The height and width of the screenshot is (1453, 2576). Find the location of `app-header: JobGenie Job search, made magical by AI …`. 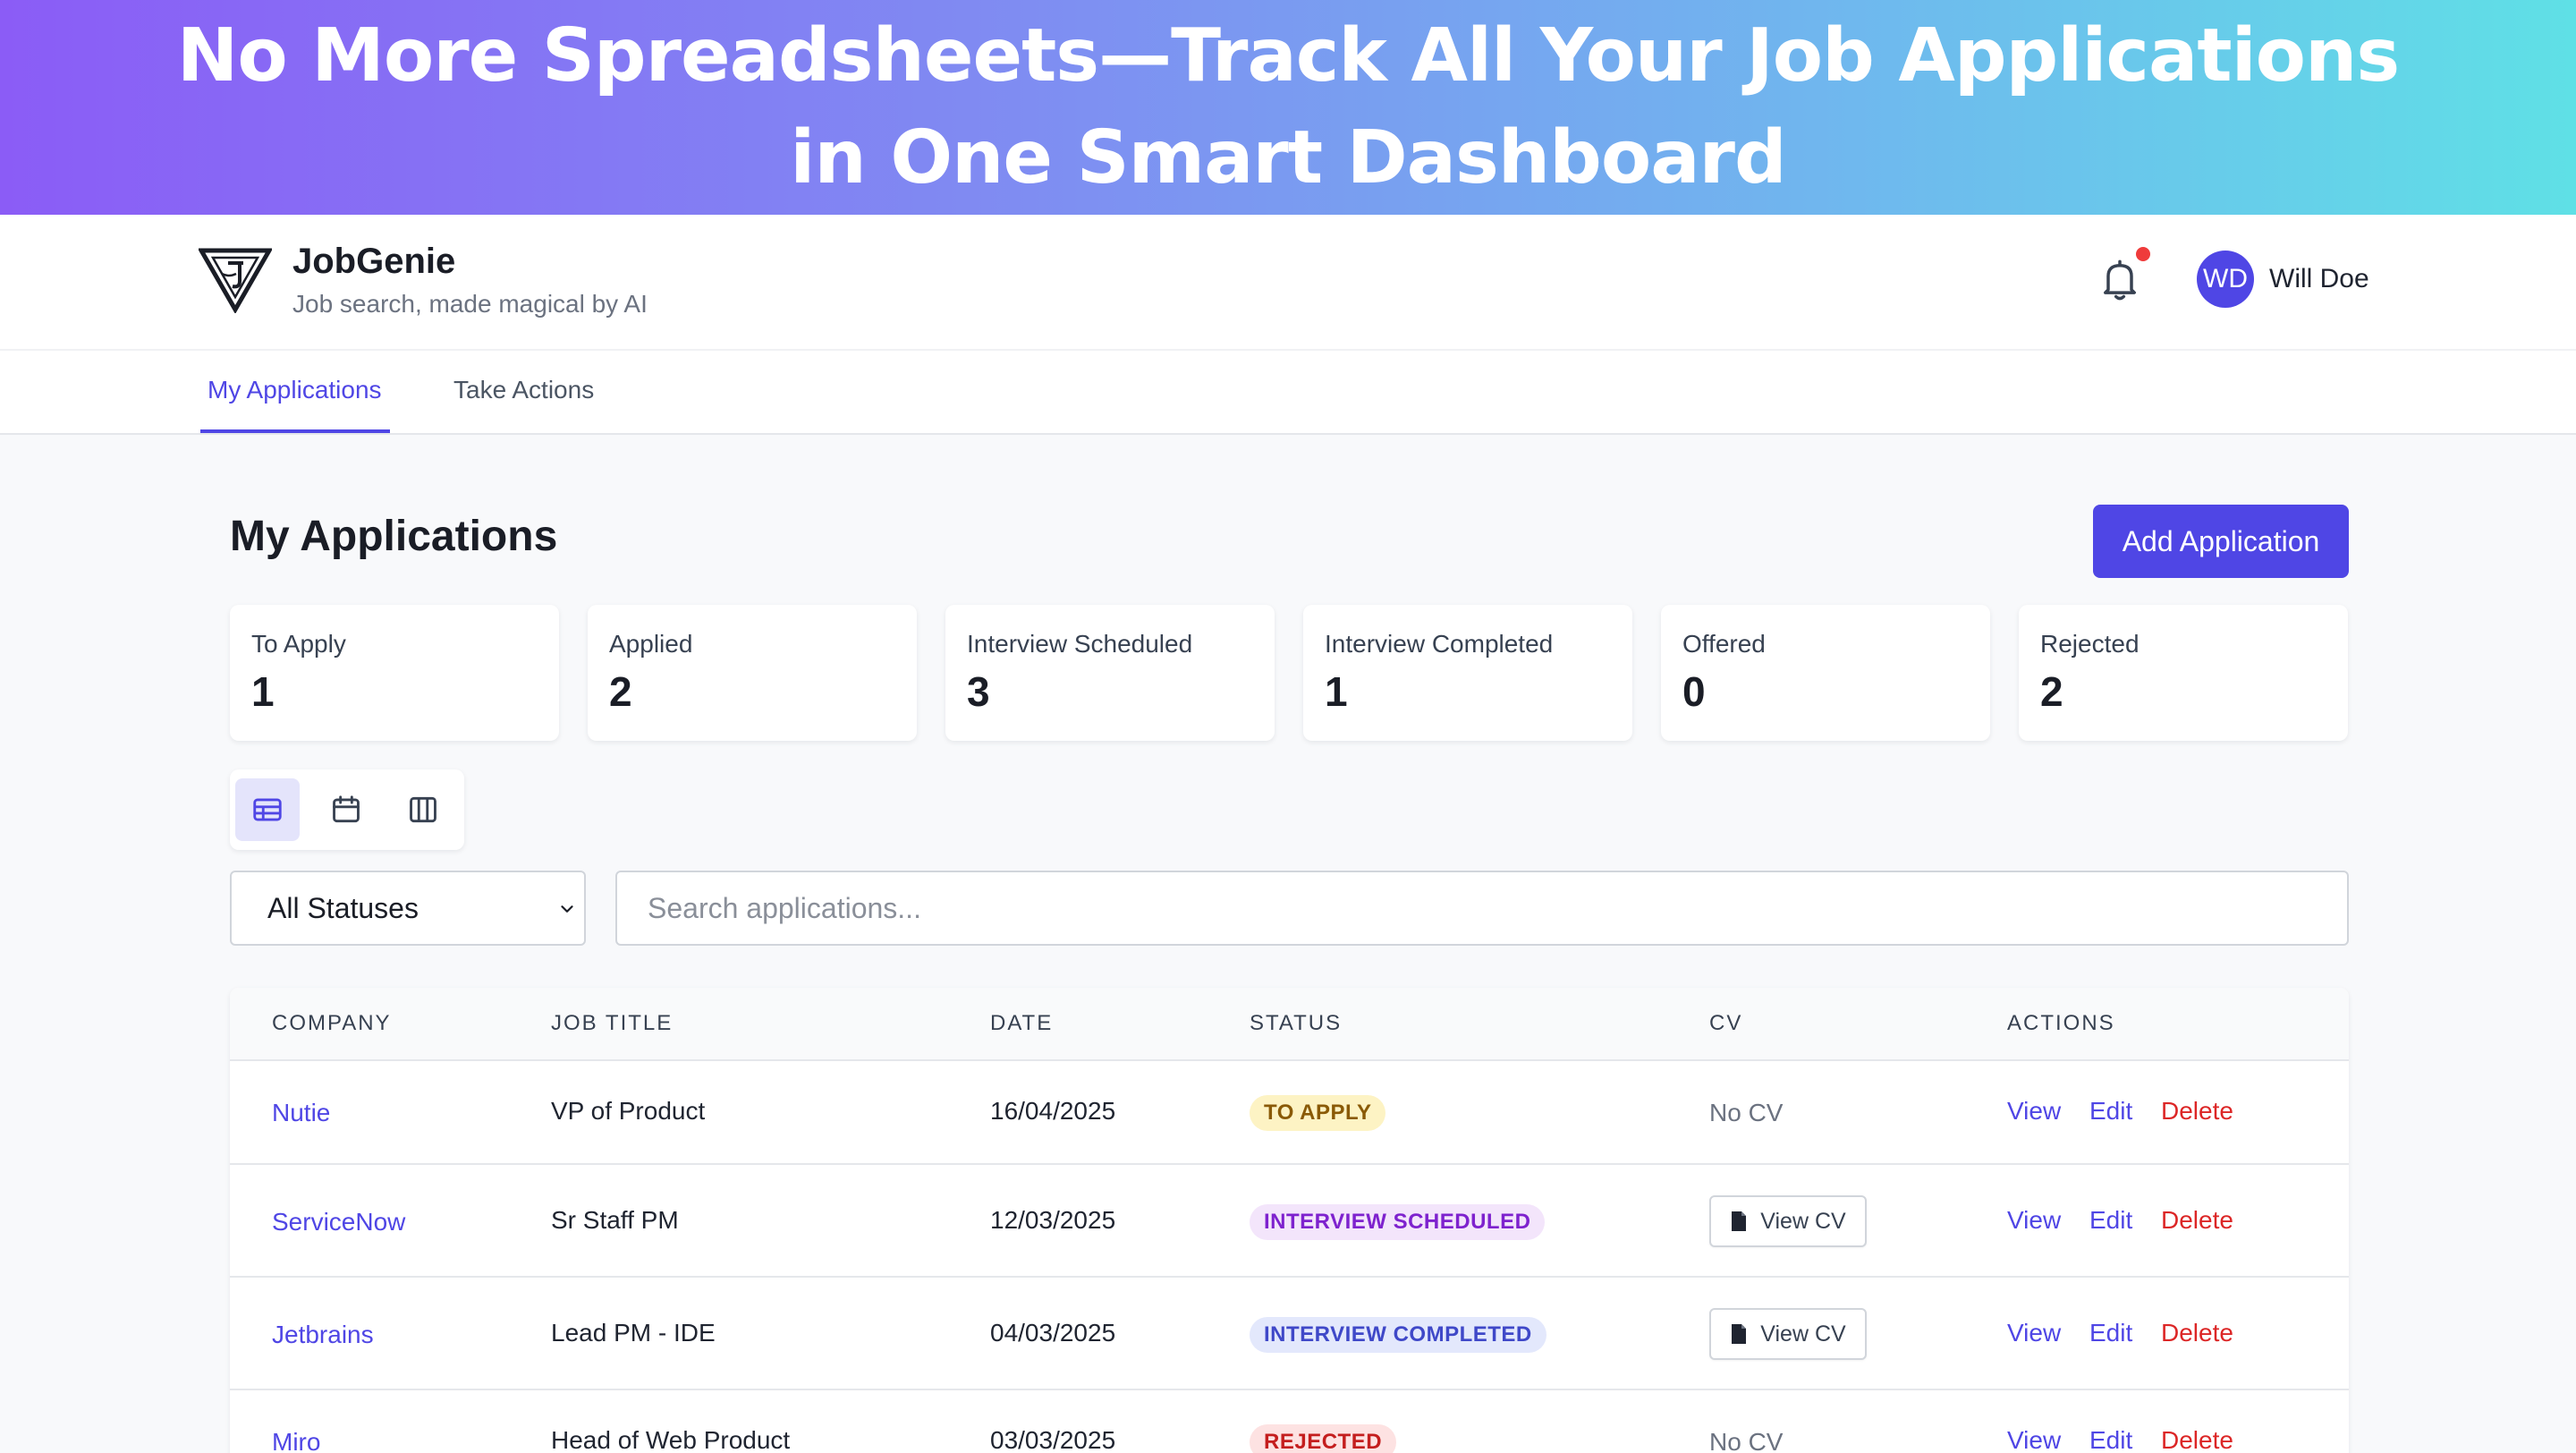

app-header: JobGenie Job search, made magical by AI … is located at coordinates (1288, 283).